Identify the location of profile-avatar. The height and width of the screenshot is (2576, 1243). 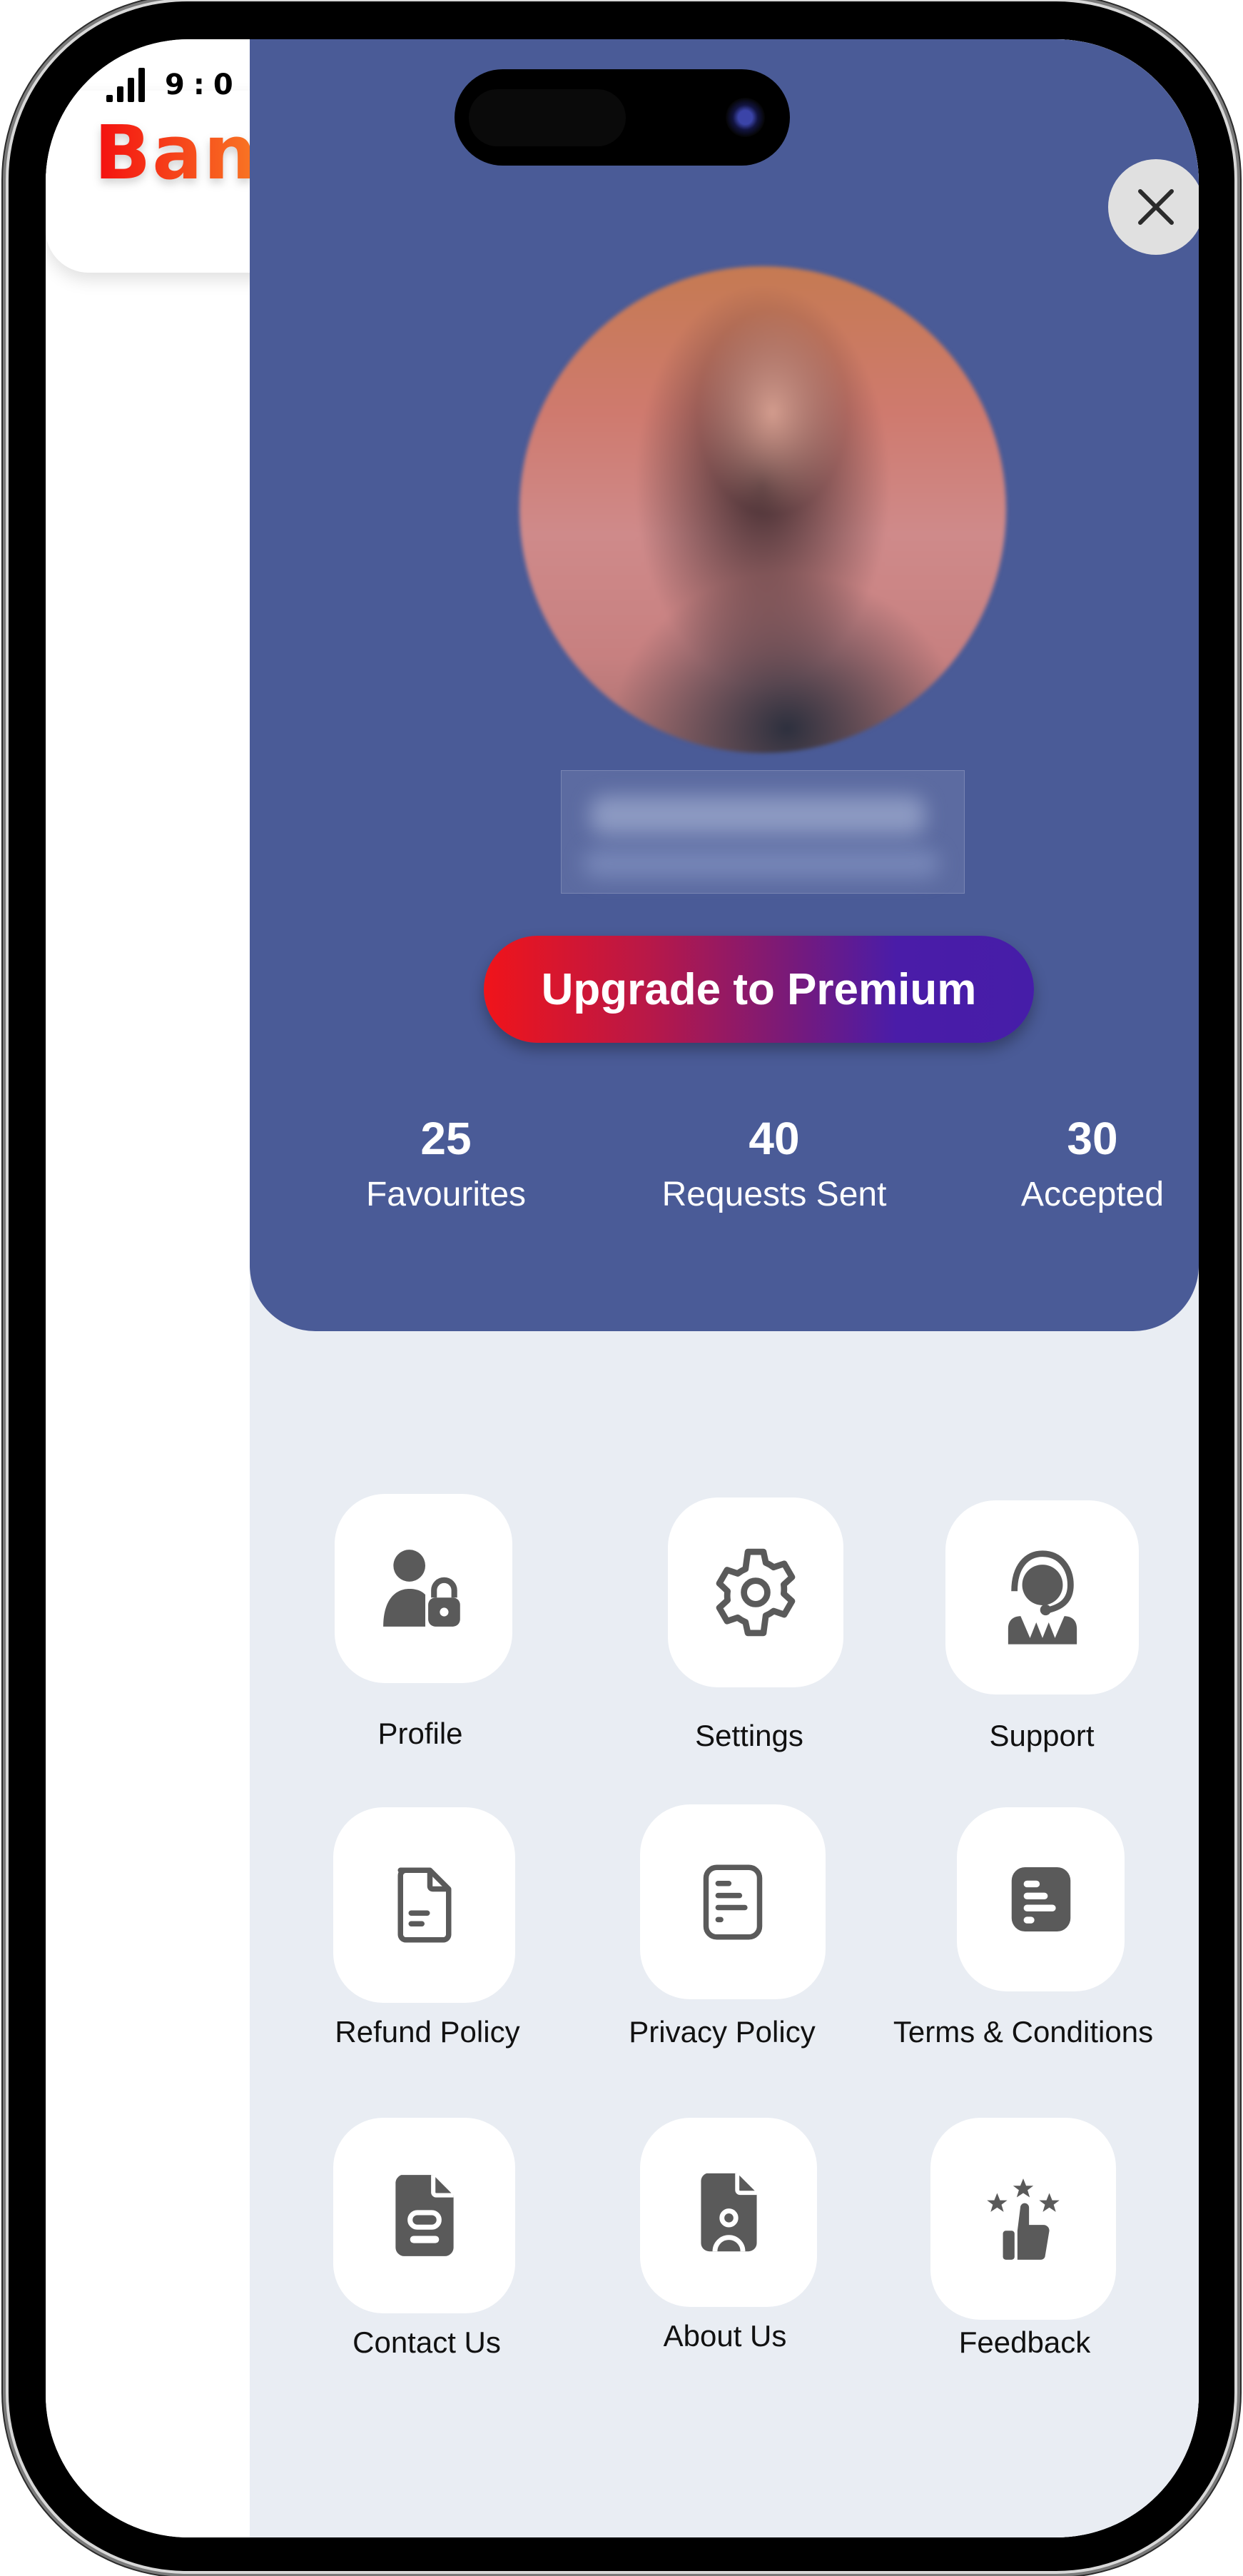
(762, 509).